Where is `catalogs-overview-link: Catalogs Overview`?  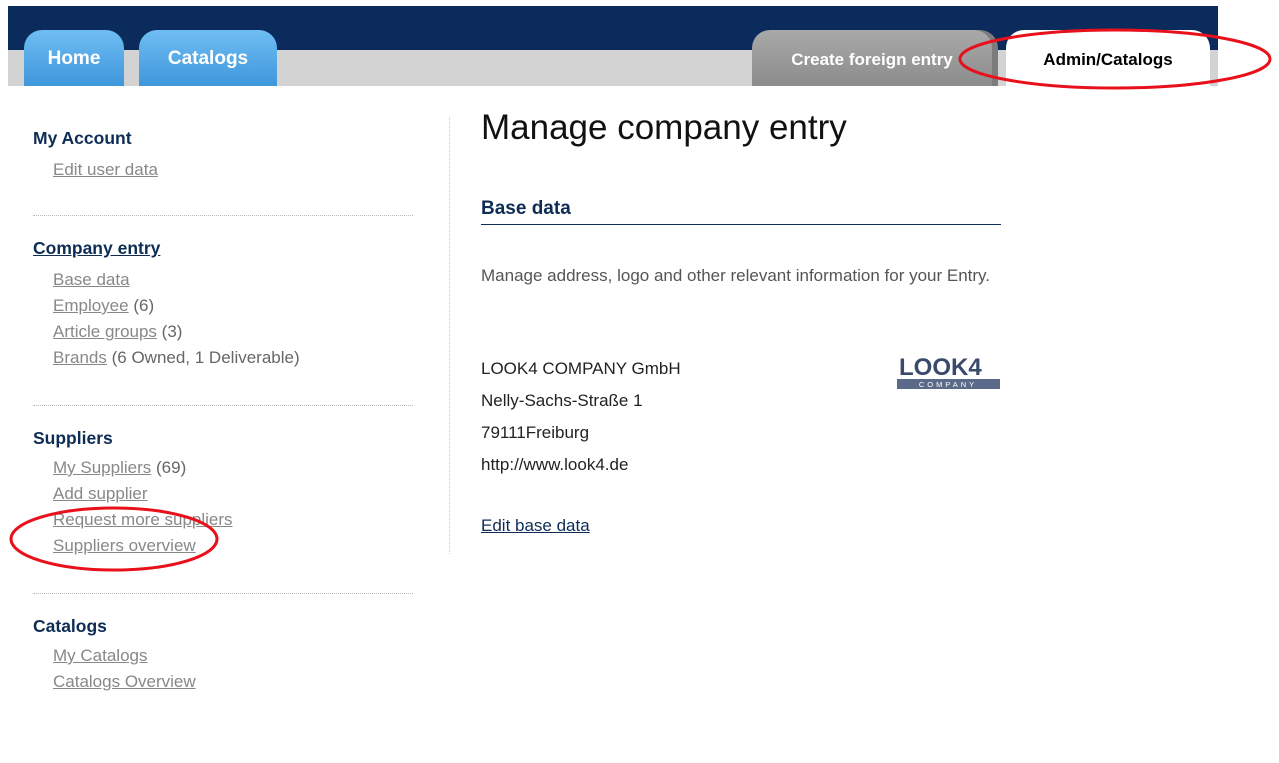
catalogs-overview-link: Catalogs Overview is located at coordinates (124, 681).